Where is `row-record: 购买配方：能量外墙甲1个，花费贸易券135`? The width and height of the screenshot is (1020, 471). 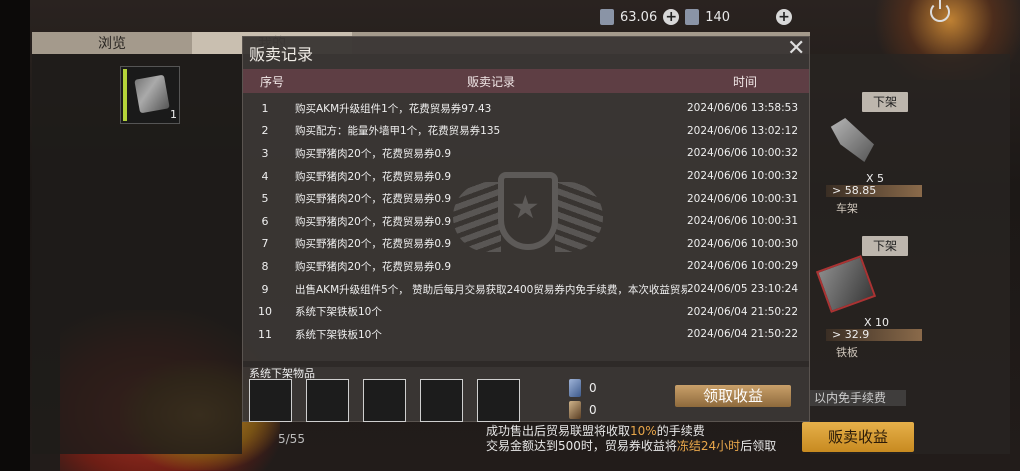
row-record: 购买配方：能量外墙甲1个，花费贸易券135 is located at coordinates (398, 131).